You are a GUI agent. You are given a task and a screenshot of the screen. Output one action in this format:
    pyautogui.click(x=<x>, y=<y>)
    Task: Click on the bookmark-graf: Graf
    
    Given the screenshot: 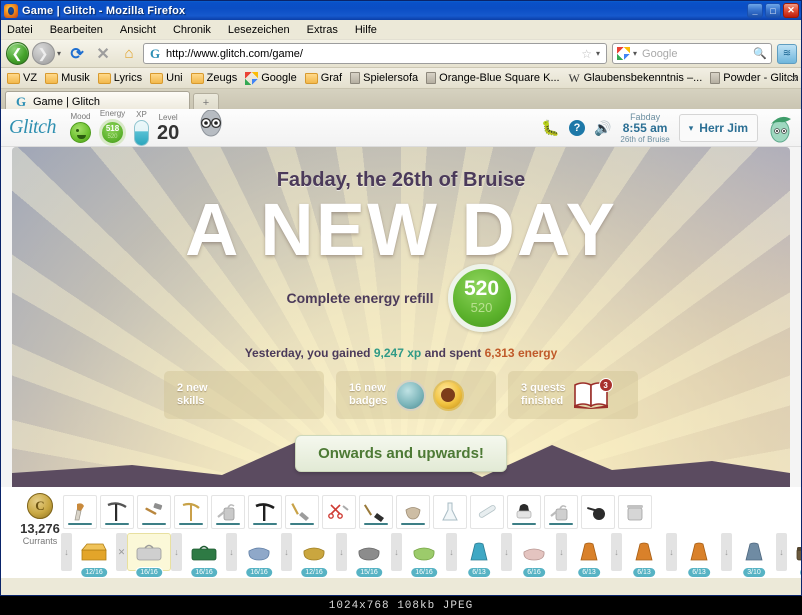 What is the action you would take?
    pyautogui.click(x=324, y=78)
    